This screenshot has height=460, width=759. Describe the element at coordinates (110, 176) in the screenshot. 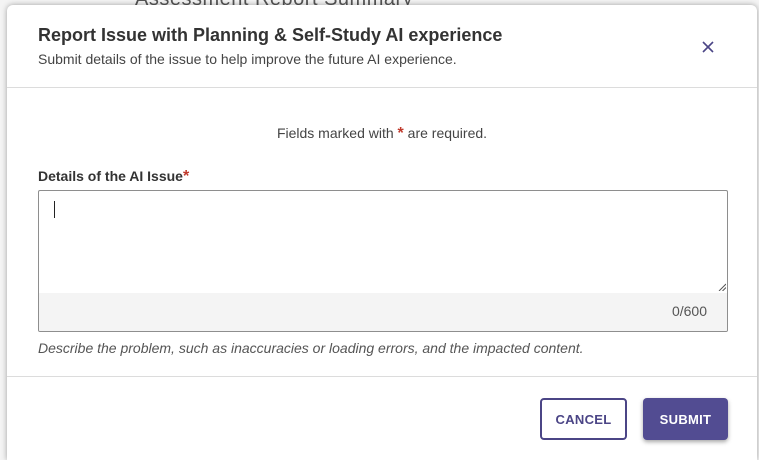

I see `issue-details-label-text: Details of the AI Issue` at that location.